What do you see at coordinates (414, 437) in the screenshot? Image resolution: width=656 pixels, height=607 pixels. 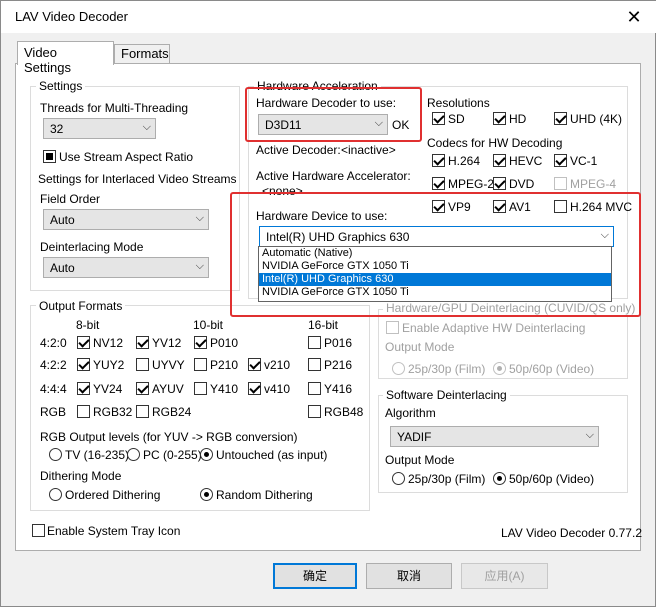 I see `algorithm-value: YADIF` at bounding box center [414, 437].